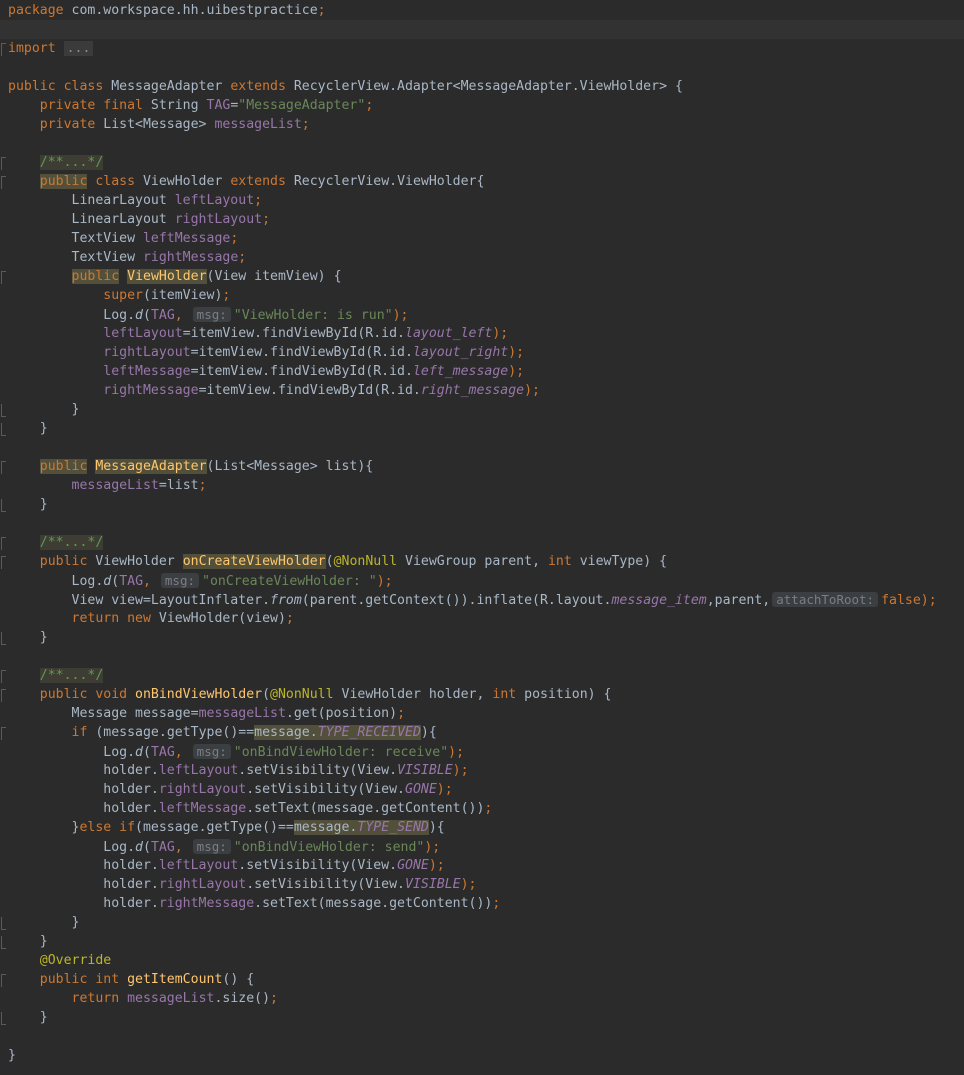 The image size is (964, 1075). Describe the element at coordinates (659, 600) in the screenshot. I see `code-token: message_item` at that location.